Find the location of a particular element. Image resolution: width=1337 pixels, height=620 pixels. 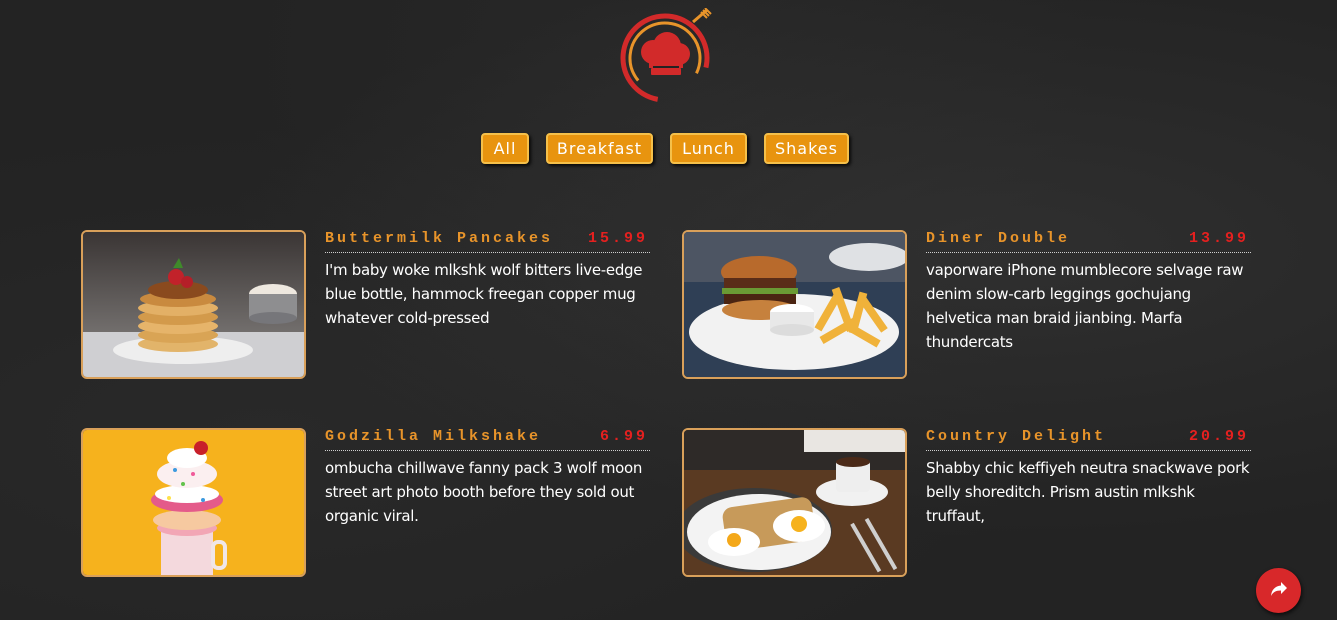

menu-item-name: Diner Double is located at coordinates (998, 238).